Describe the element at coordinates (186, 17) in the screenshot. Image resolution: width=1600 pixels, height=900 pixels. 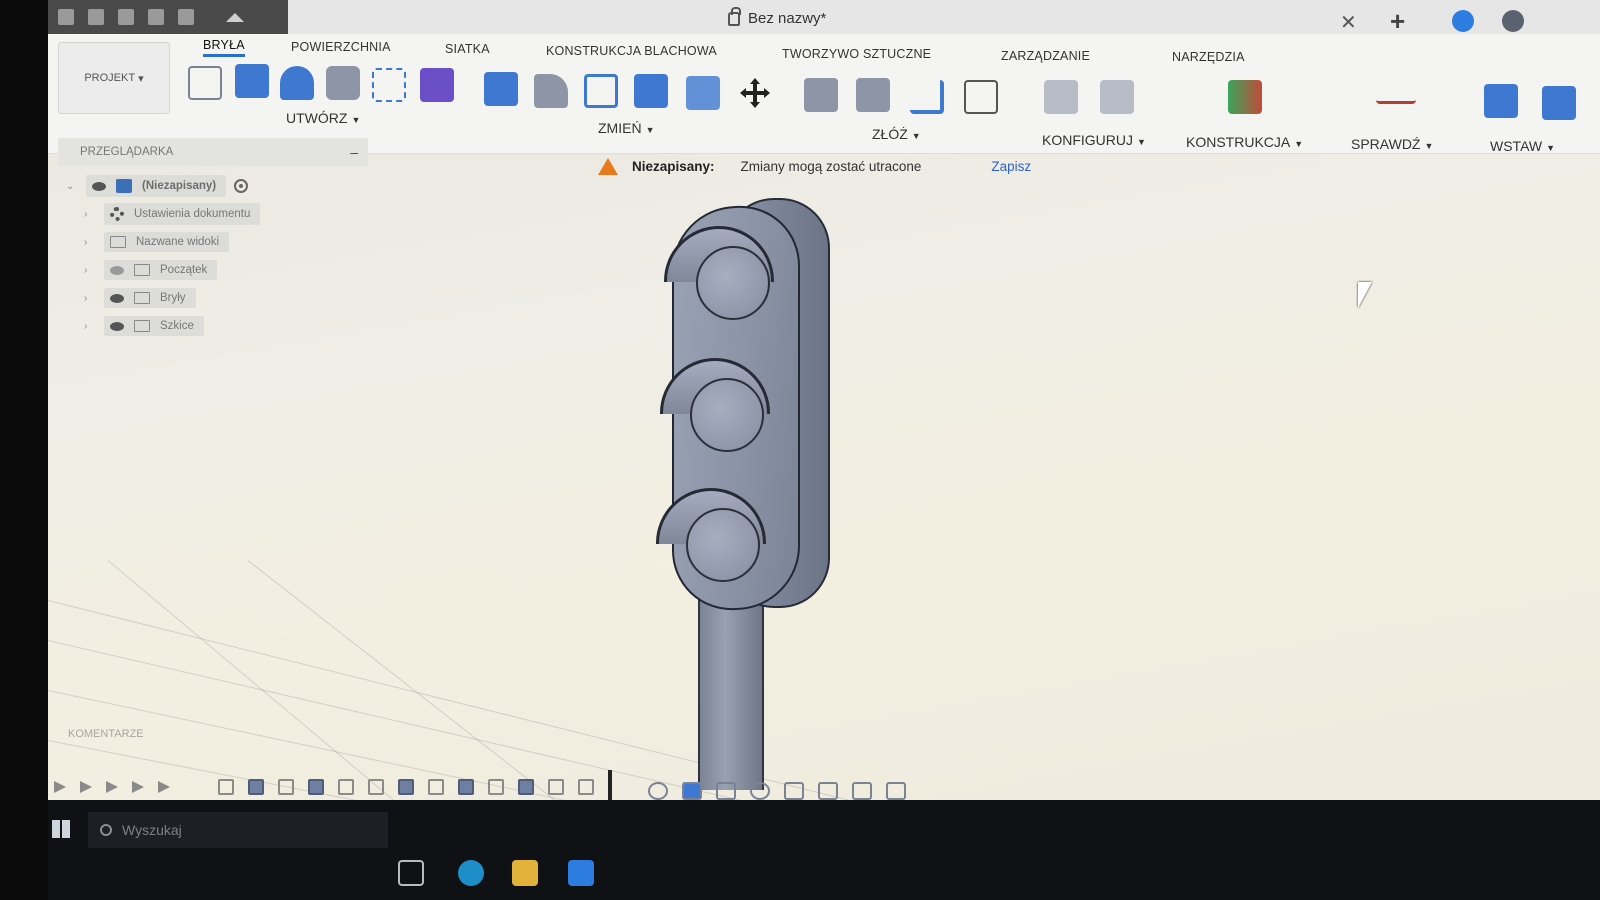
I see `redo-icon` at that location.